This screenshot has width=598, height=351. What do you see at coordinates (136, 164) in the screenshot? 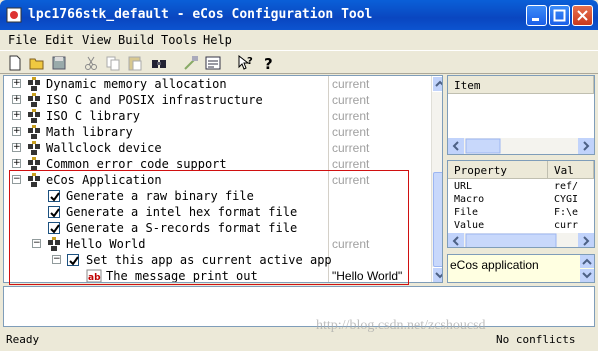
I see `tree-row-label: Common error code support` at bounding box center [136, 164].